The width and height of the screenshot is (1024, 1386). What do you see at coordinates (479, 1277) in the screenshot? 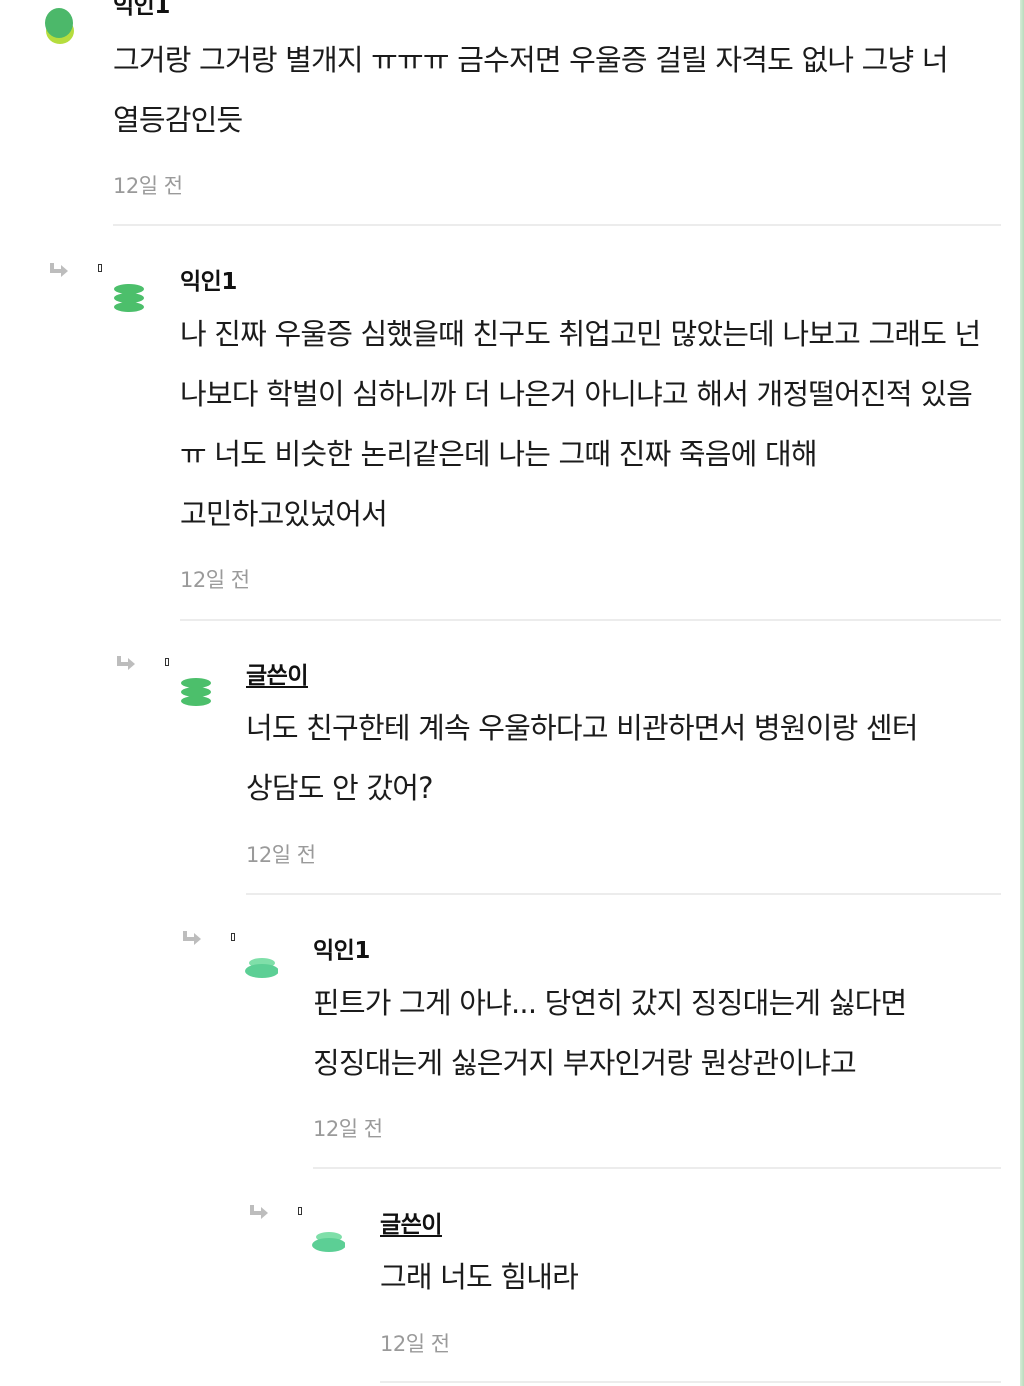
I see `comment-text: 그래 너도 힘내라` at bounding box center [479, 1277].